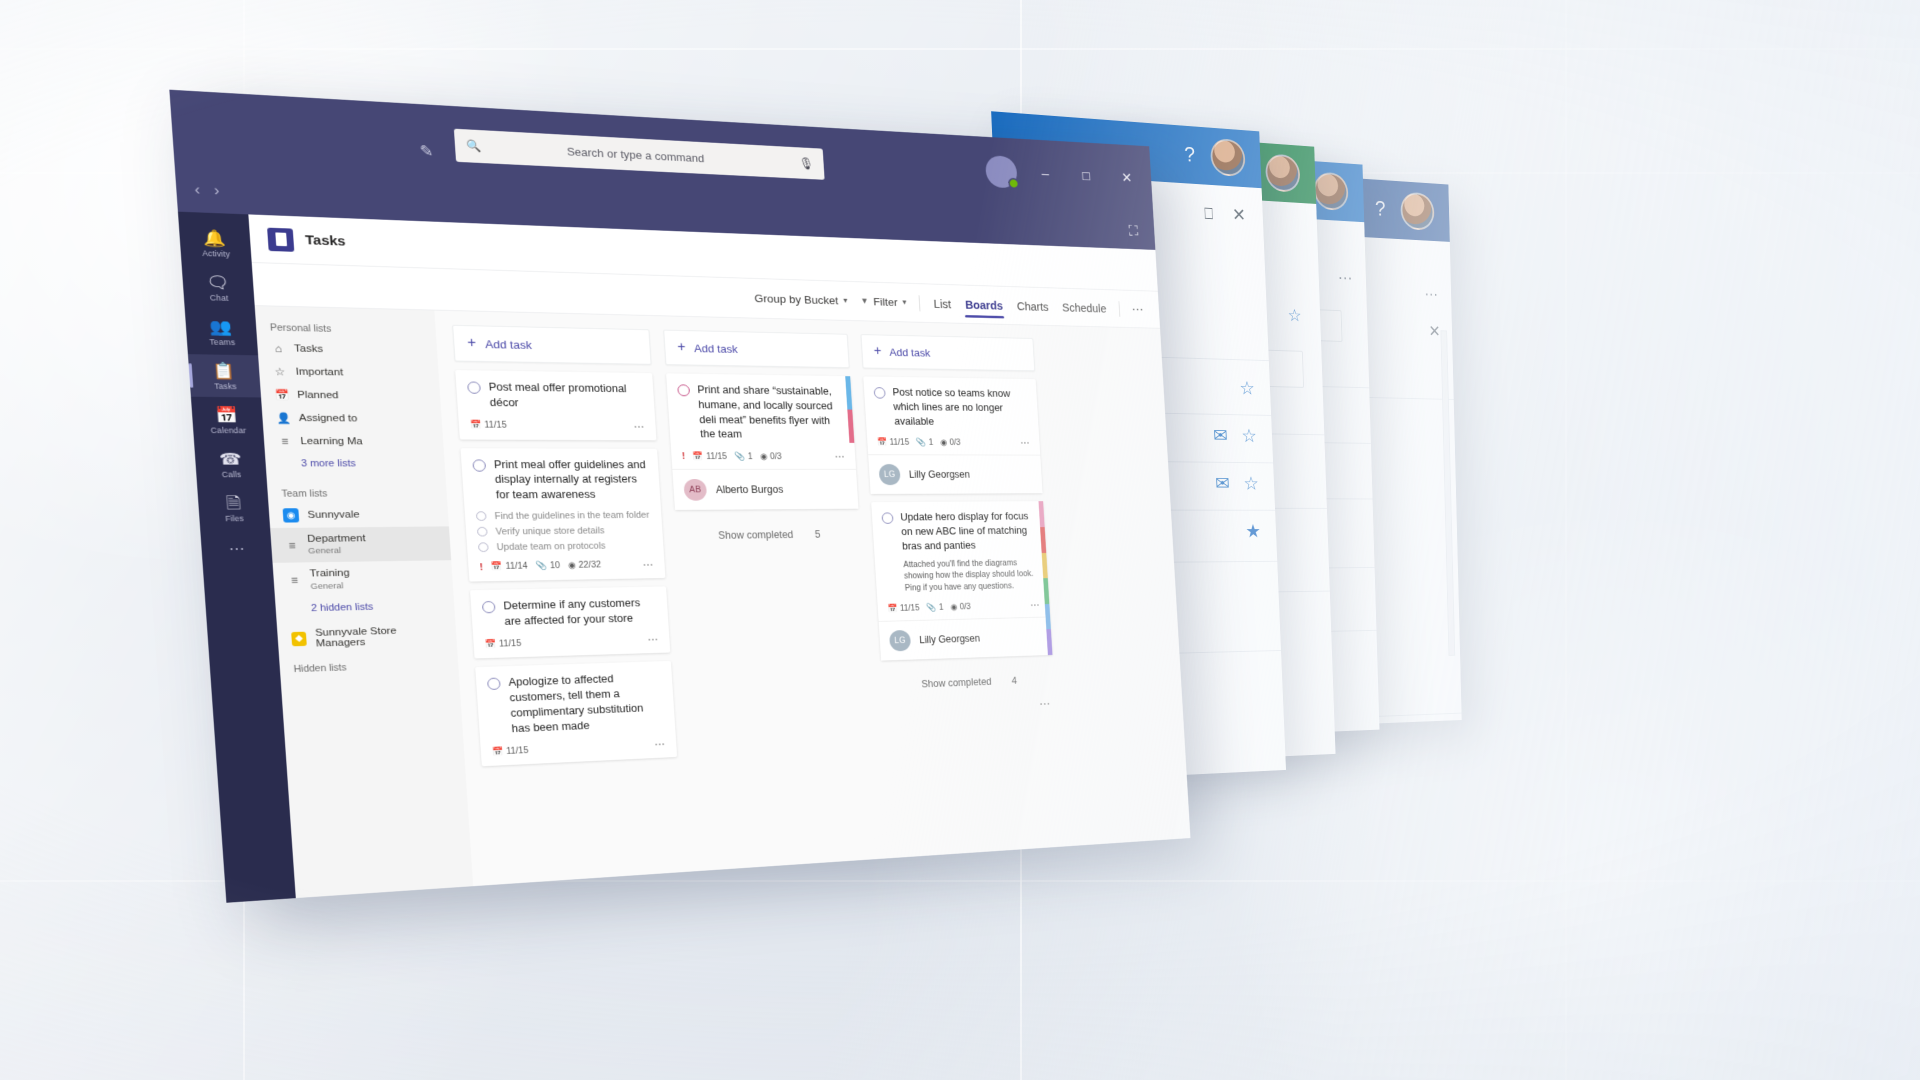  I want to click on list-item-tasks: ⌂ Tasks, so click(347, 350).